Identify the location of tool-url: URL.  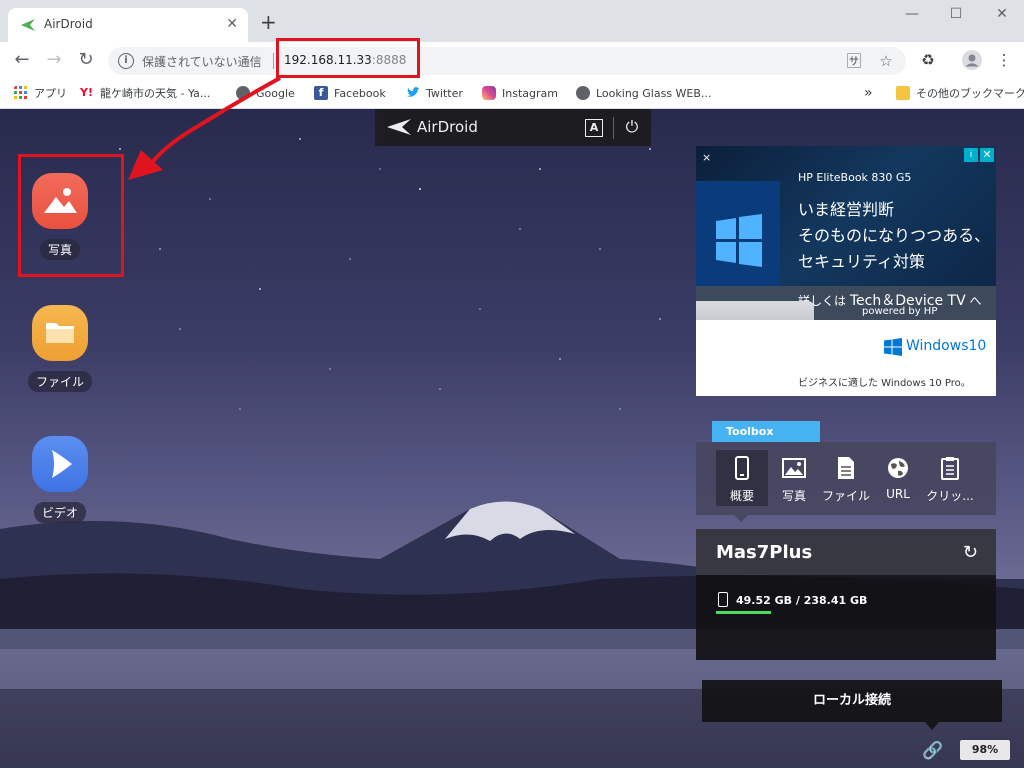
(898, 478).